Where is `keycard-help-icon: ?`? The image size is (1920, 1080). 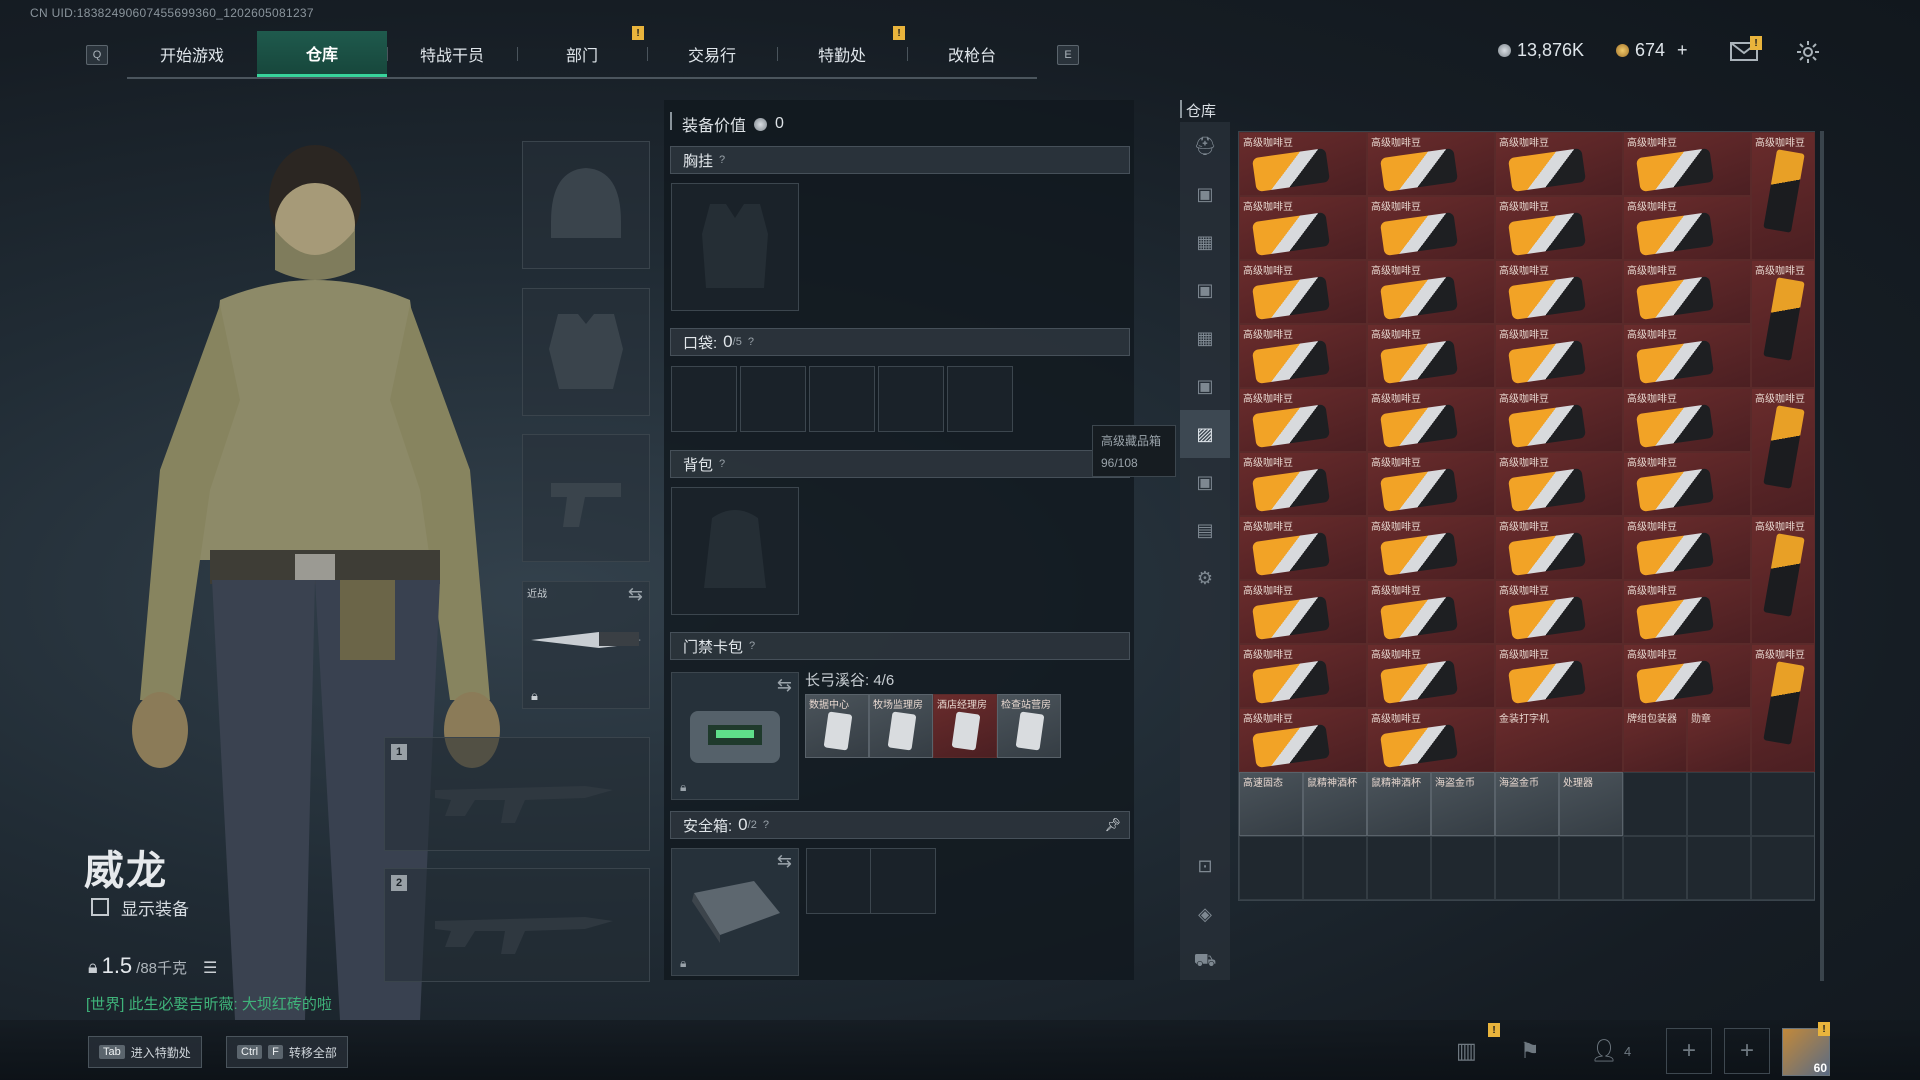 keycard-help-icon: ? is located at coordinates (752, 646).